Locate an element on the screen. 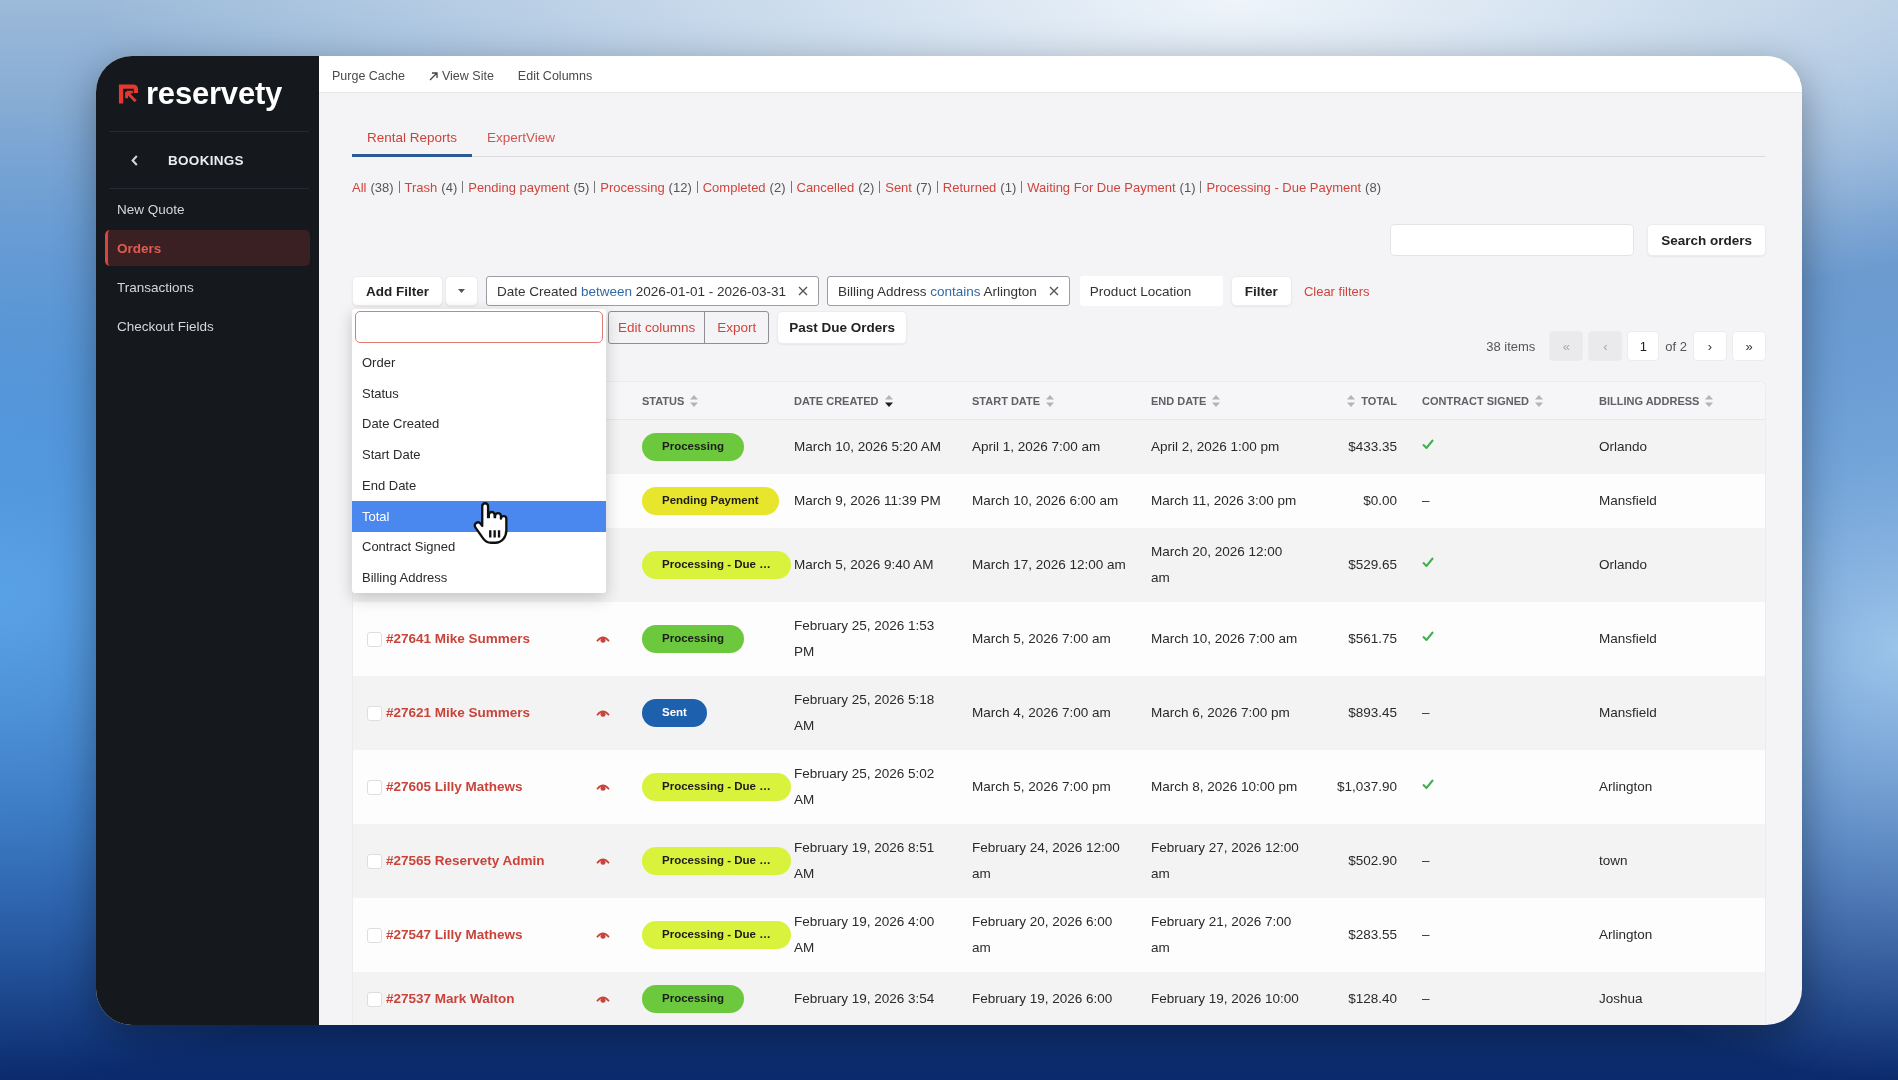 Image resolution: width=1898 pixels, height=1080 pixels. status-filter-link: Pending payment is located at coordinates (519, 187).